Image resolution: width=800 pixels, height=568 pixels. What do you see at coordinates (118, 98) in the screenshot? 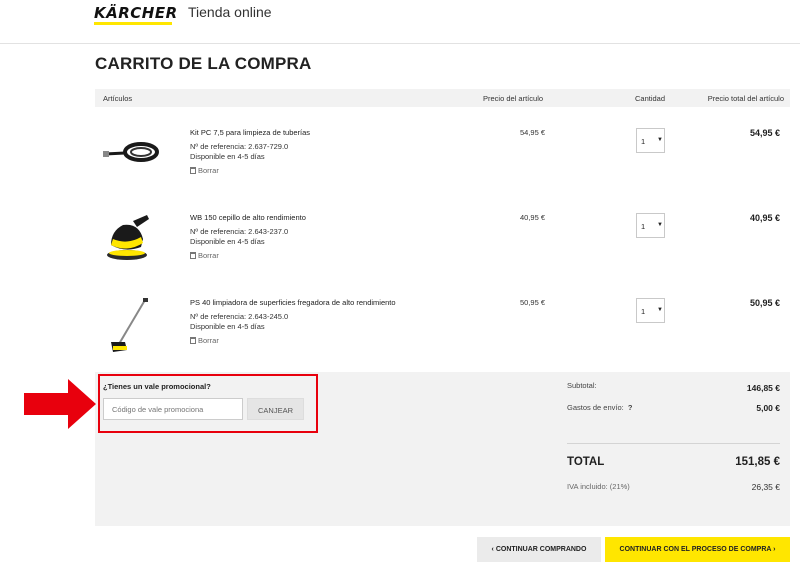
I see `col-articles: Artículos` at bounding box center [118, 98].